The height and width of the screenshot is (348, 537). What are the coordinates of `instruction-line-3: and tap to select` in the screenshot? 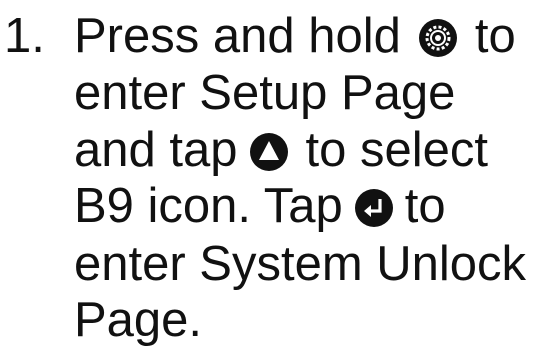 It's located at (281, 150).